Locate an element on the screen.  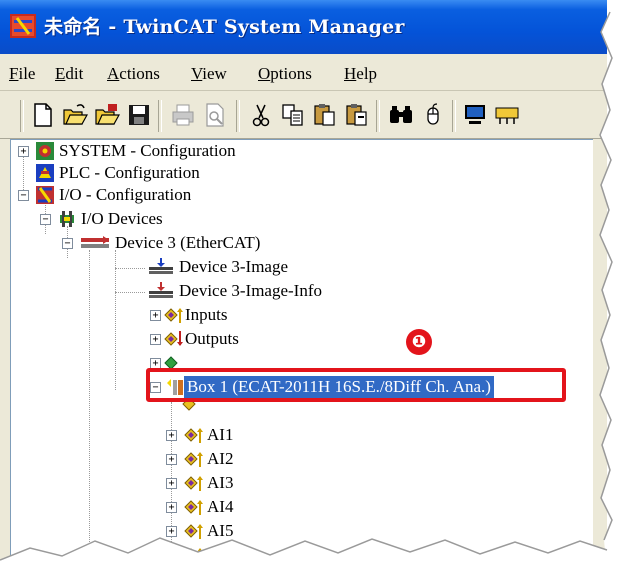
window-title: 未命名 - TwinCAT System Manager is located at coordinates (224, 27).